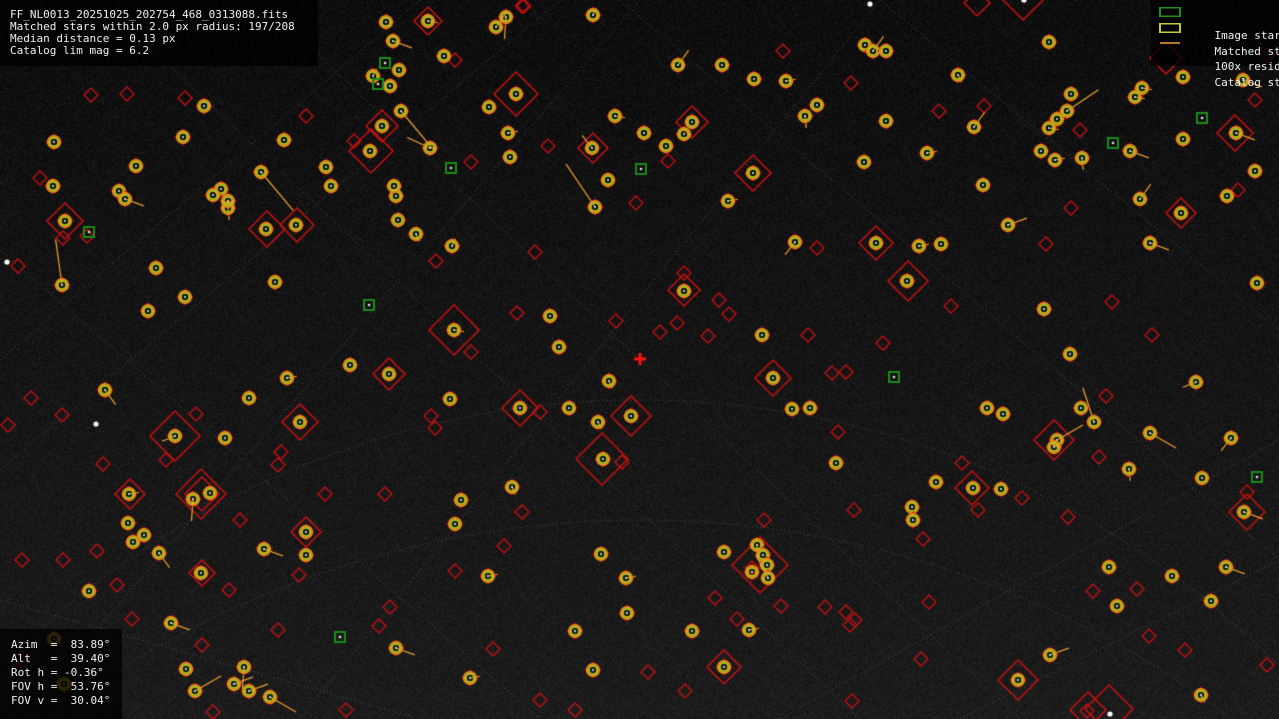 Image resolution: width=1279 pixels, height=719 pixels. What do you see at coordinates (80, 50) in the screenshot?
I see `catalog-limiting-magnitude: Catalog lim mag = 6.2` at bounding box center [80, 50].